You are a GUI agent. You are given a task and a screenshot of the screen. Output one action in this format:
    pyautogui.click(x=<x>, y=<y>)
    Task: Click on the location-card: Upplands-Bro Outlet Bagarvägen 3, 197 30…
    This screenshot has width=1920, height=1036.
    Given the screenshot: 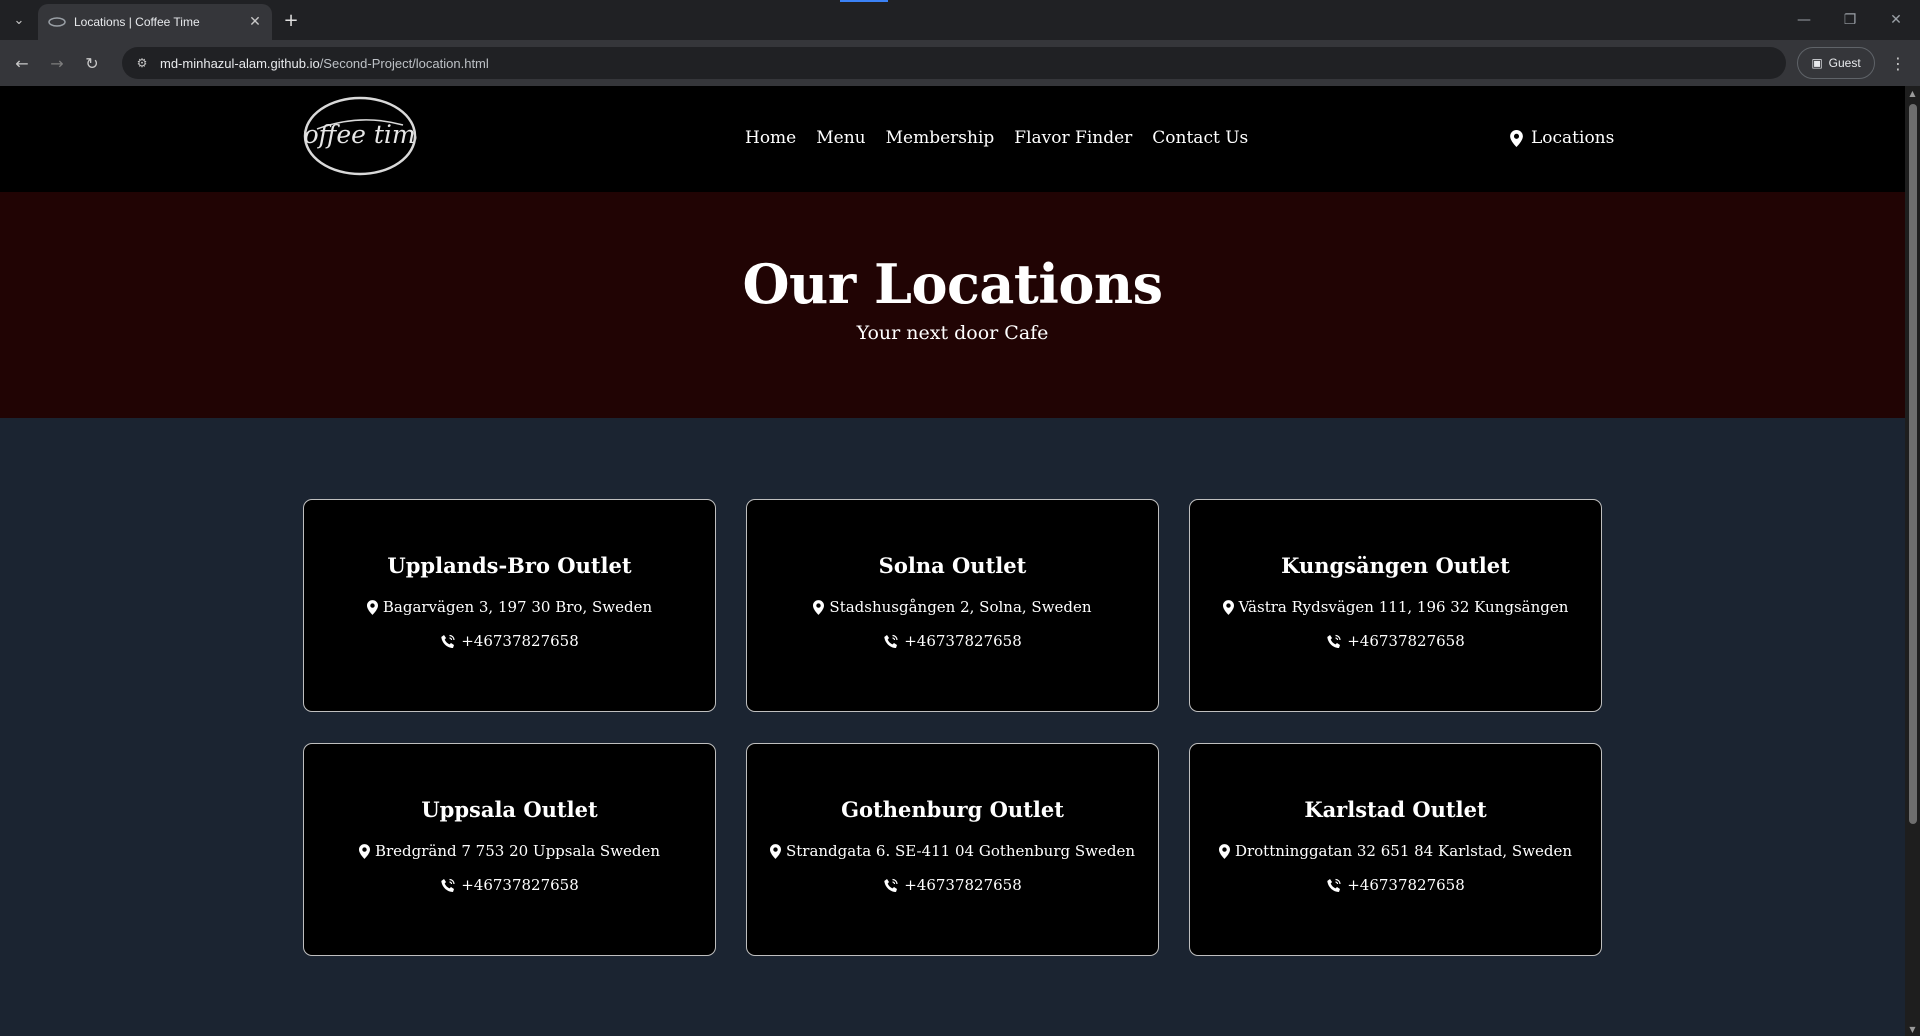 What is the action you would take?
    pyautogui.click(x=509, y=605)
    